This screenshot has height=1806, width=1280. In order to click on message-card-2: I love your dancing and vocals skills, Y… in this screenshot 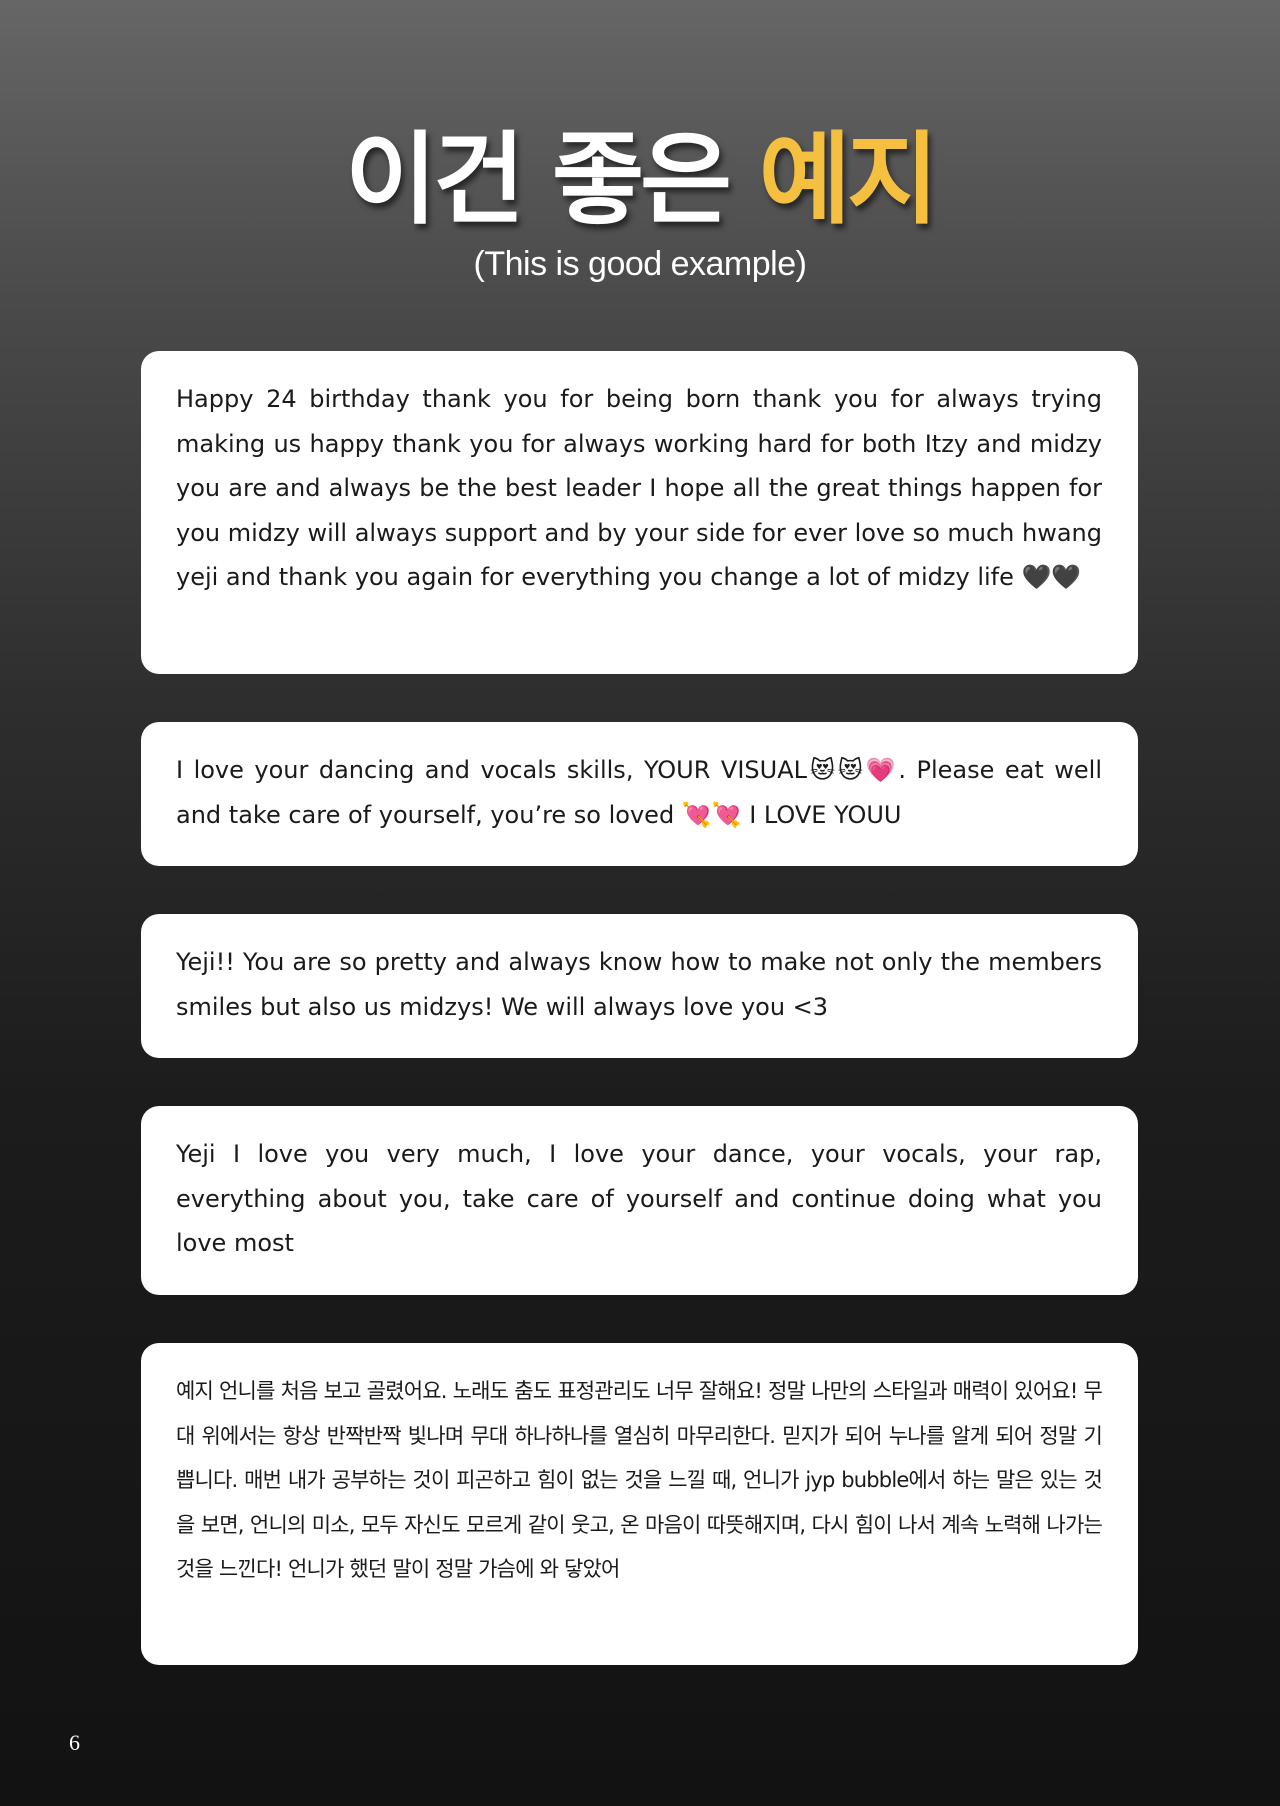, I will do `click(639, 794)`.